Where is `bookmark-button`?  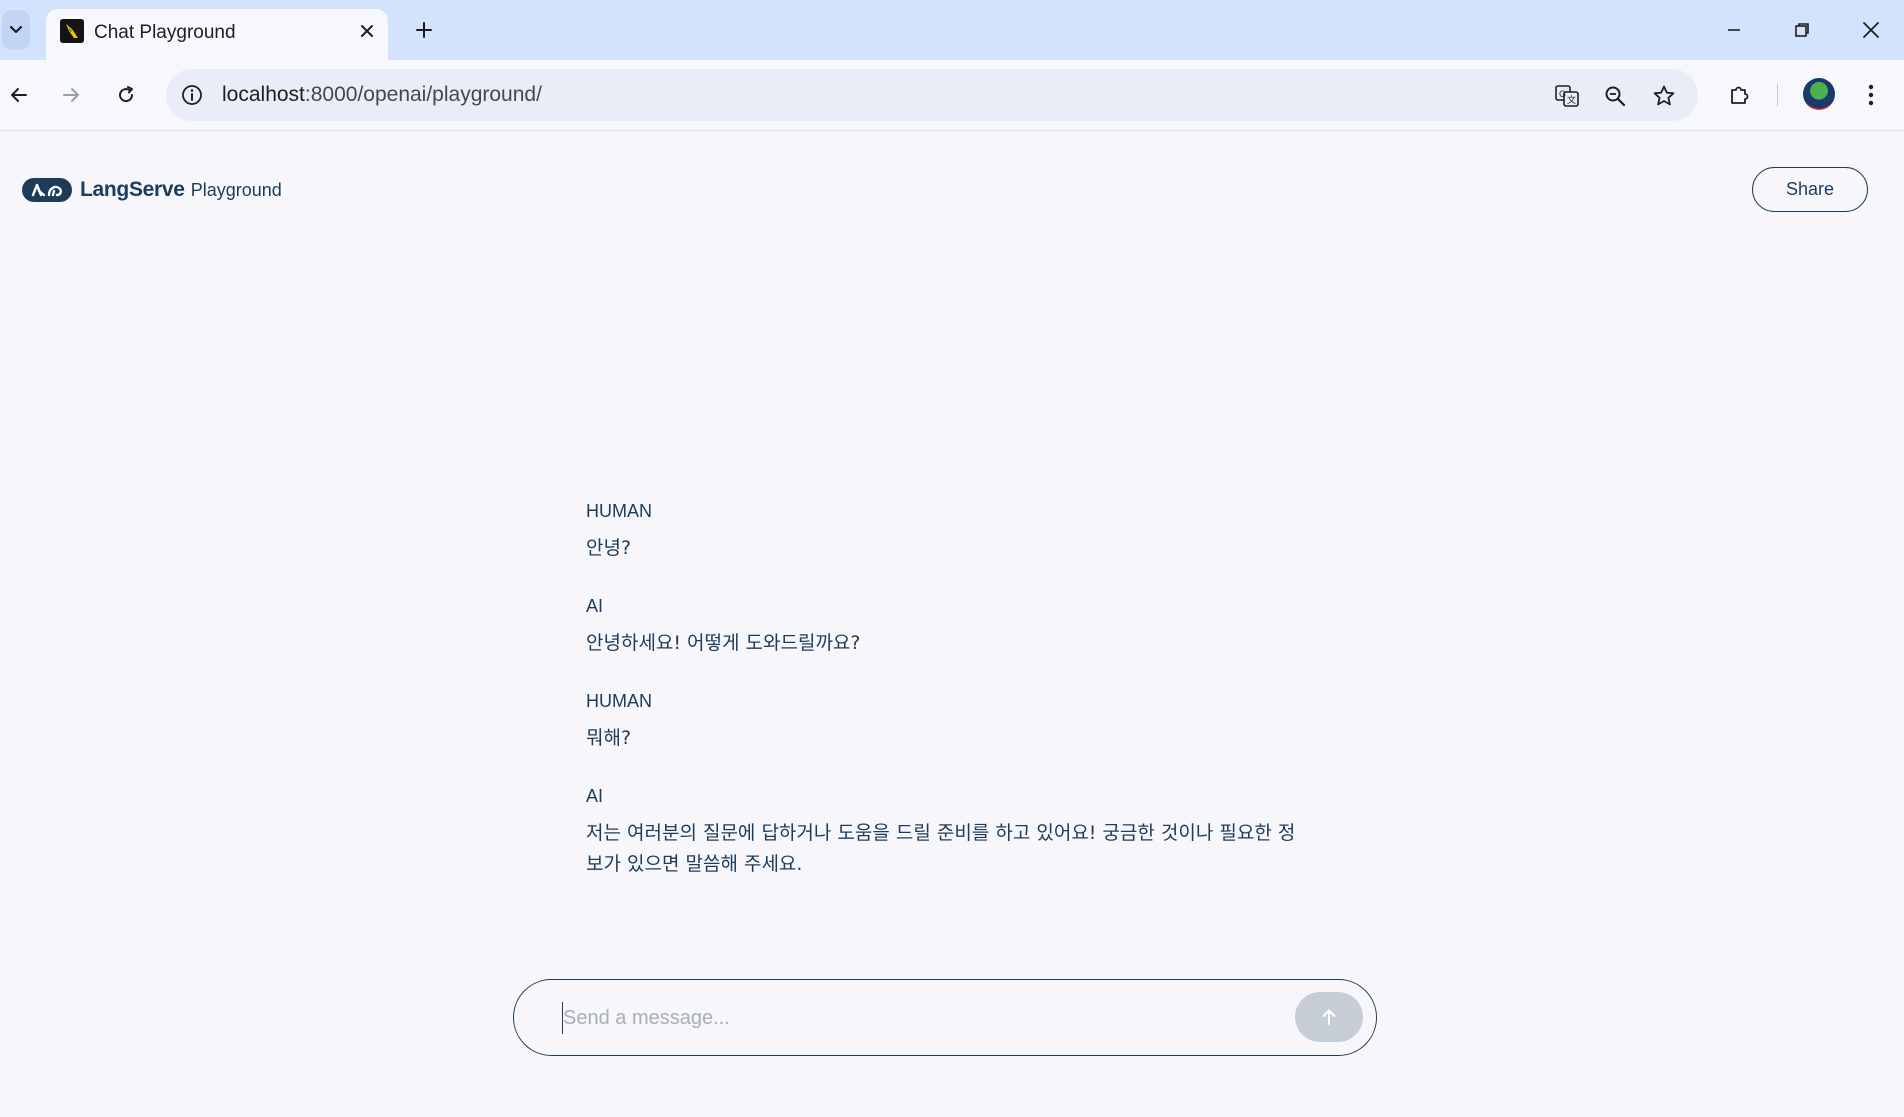
bookmark-button is located at coordinates (1664, 96).